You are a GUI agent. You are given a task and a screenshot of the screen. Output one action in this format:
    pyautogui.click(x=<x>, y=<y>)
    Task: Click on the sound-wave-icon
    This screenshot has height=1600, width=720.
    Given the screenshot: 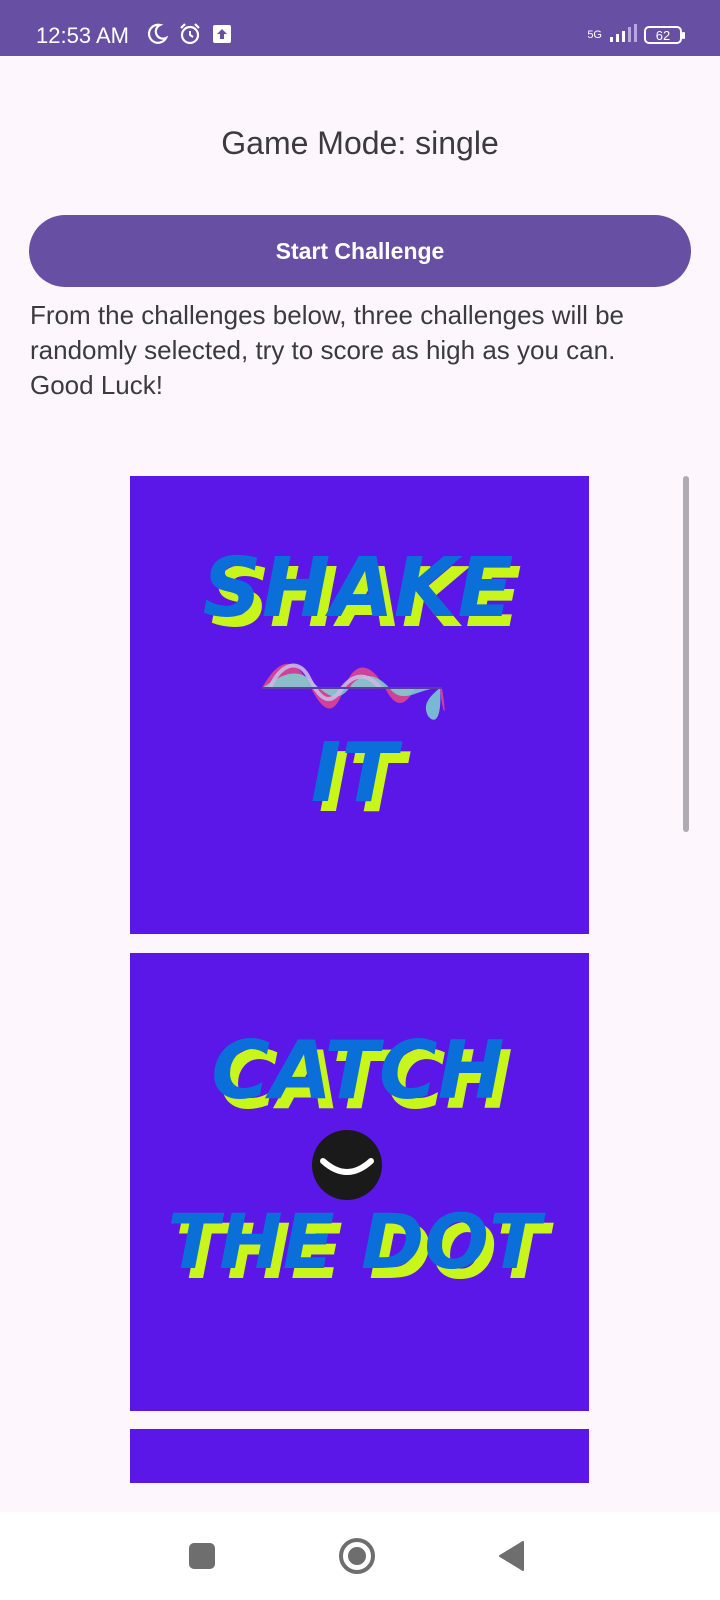 What is the action you would take?
    pyautogui.click(x=353, y=691)
    